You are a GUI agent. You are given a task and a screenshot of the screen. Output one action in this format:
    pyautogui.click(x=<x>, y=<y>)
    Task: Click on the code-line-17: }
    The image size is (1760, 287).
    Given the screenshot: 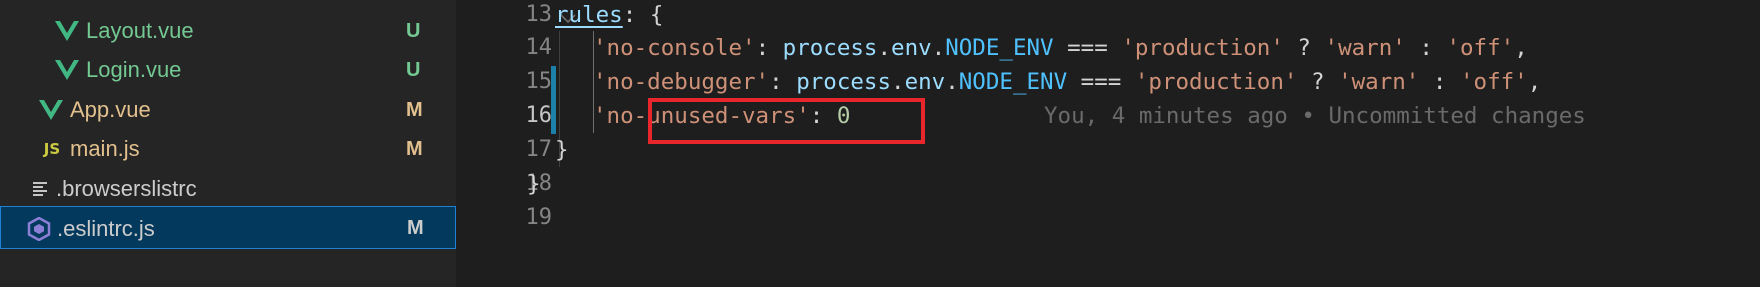 What is the action you would take?
    pyautogui.click(x=562, y=150)
    